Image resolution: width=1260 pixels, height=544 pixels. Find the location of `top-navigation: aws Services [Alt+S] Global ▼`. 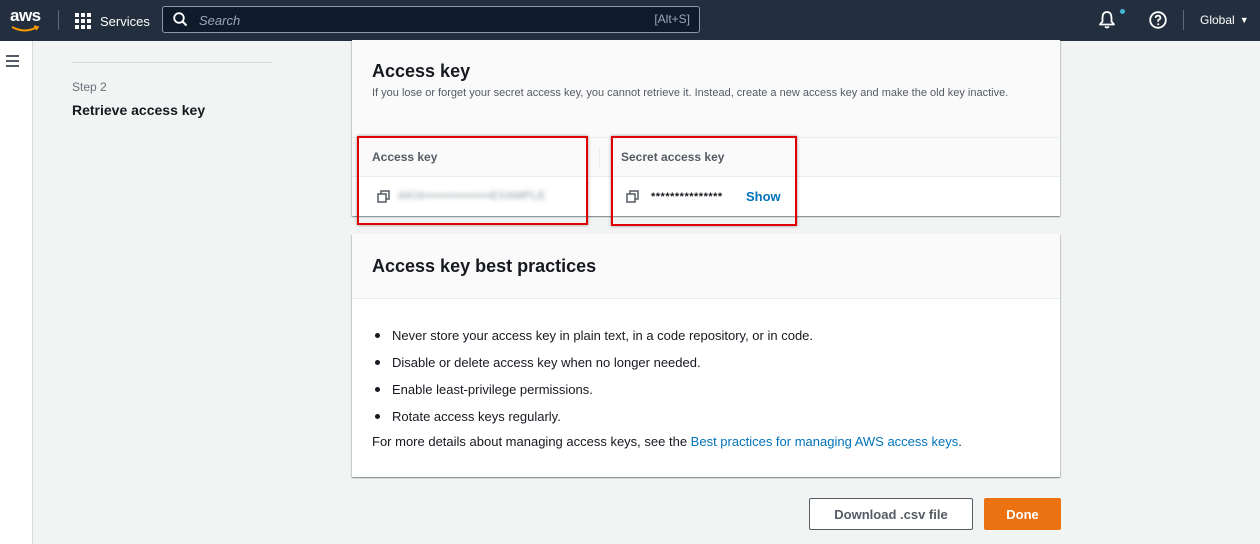

top-navigation: aws Services [Alt+S] Global ▼ is located at coordinates (630, 20).